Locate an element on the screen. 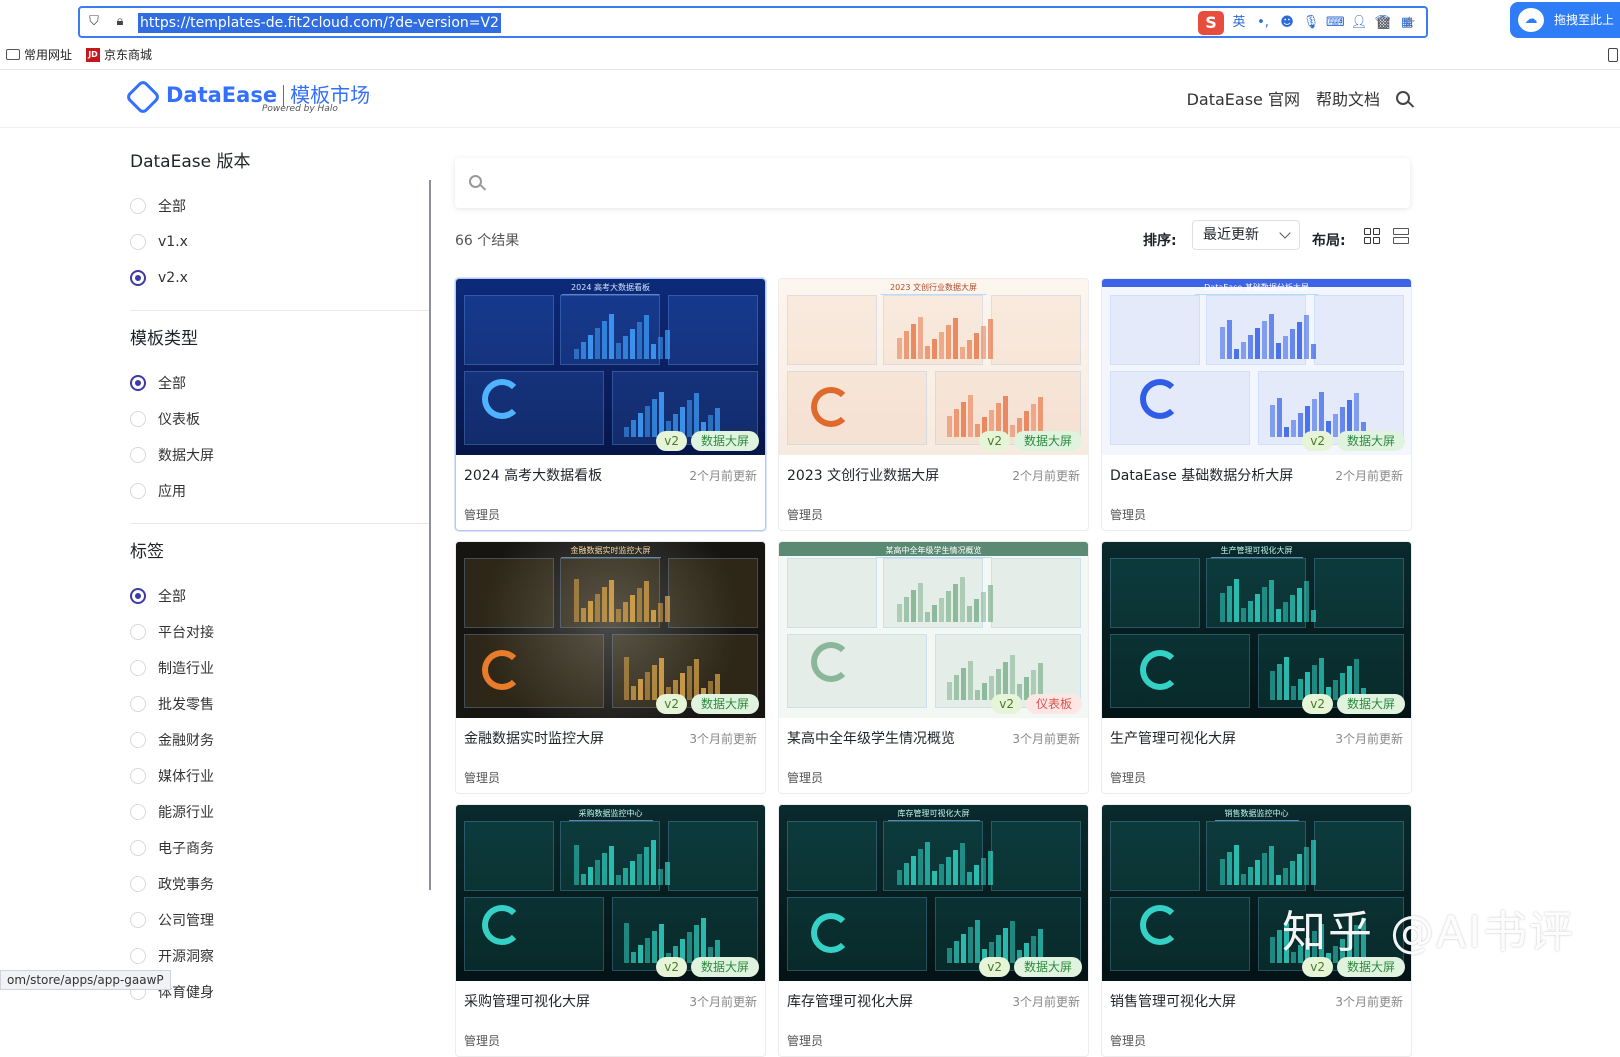 The image size is (1620, 1057). template-card: 采购数据监控中心 v2 数据大屏 采购管理可视化大屏 3个月前更新 管理员 is located at coordinates (610, 930).